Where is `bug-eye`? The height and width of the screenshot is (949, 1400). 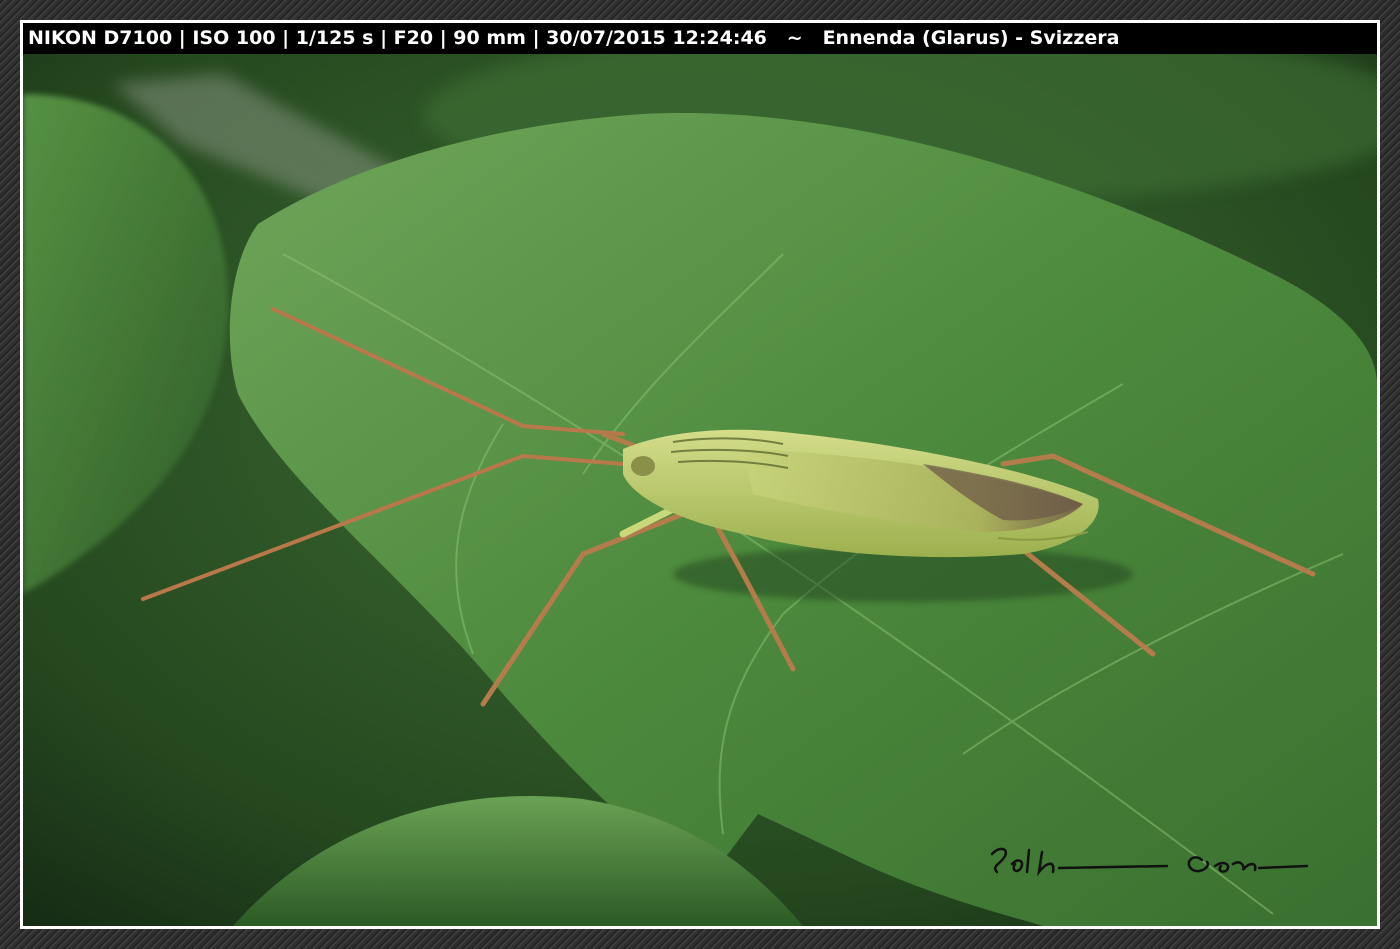 bug-eye is located at coordinates (643, 466).